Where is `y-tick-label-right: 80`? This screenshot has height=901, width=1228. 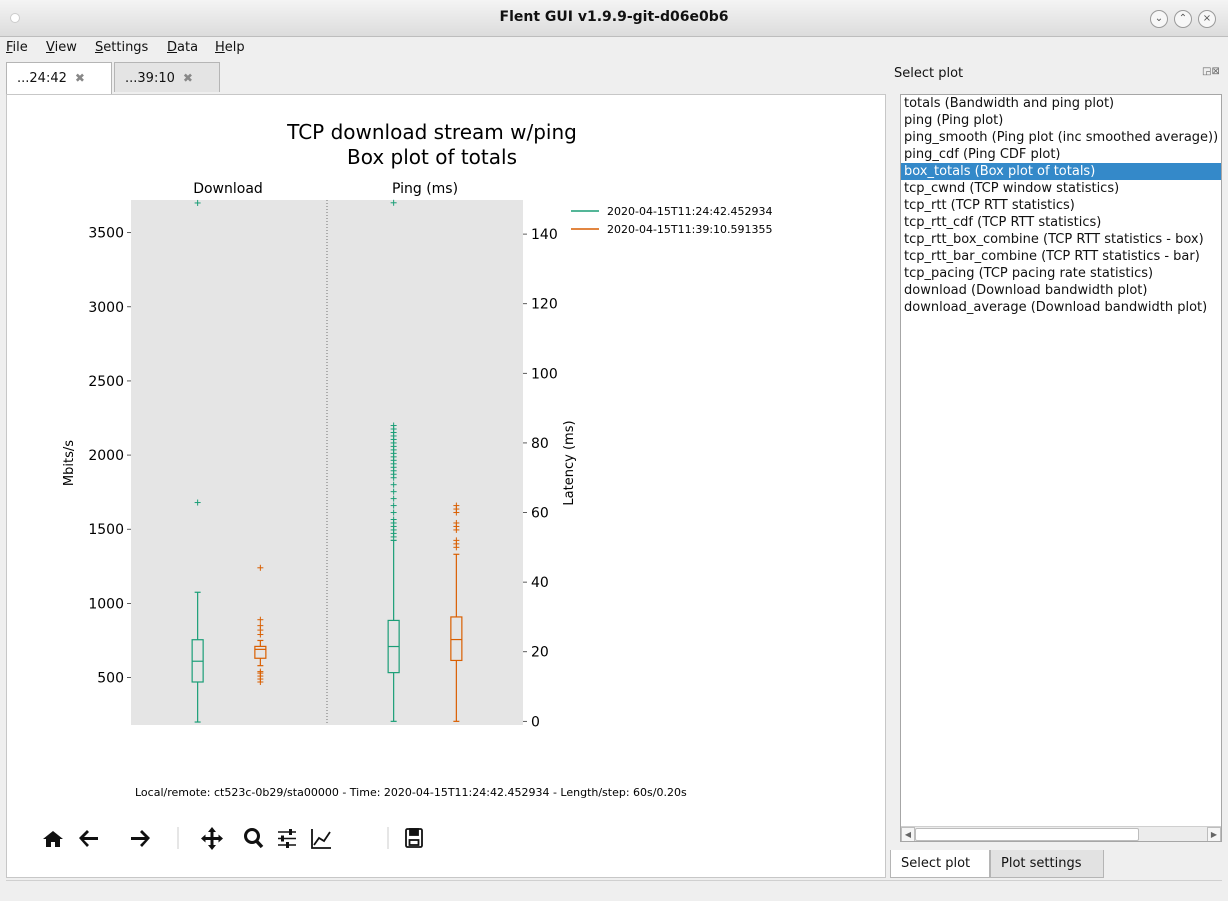 y-tick-label-right: 80 is located at coordinates (540, 444).